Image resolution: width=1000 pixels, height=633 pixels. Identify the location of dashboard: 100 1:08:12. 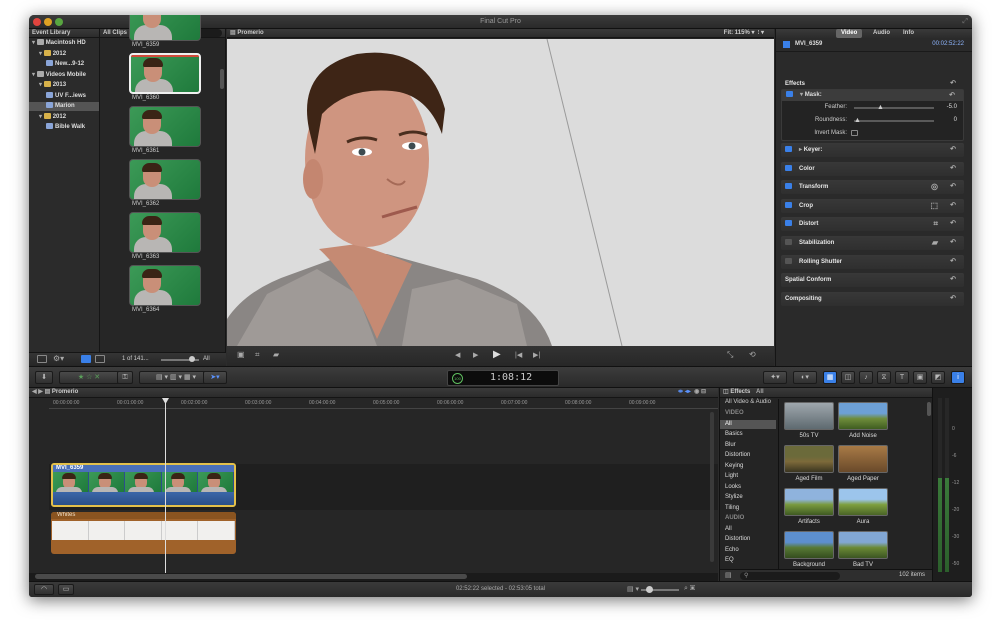
(503, 378).